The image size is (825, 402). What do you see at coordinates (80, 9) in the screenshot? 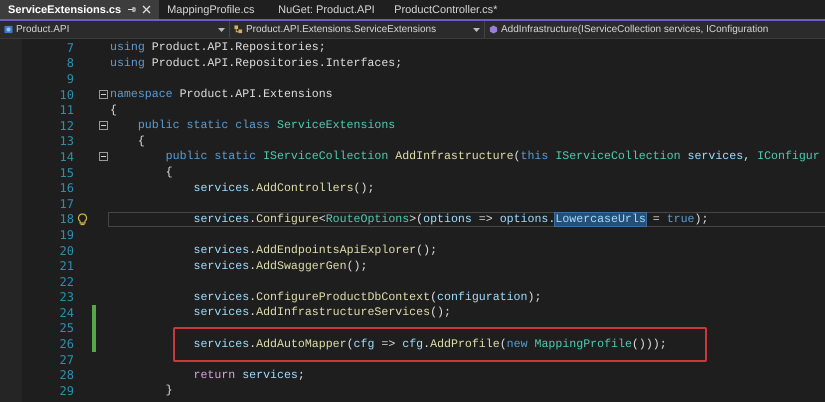
I see `file-tab: ServiceExtensions.cs` at bounding box center [80, 9].